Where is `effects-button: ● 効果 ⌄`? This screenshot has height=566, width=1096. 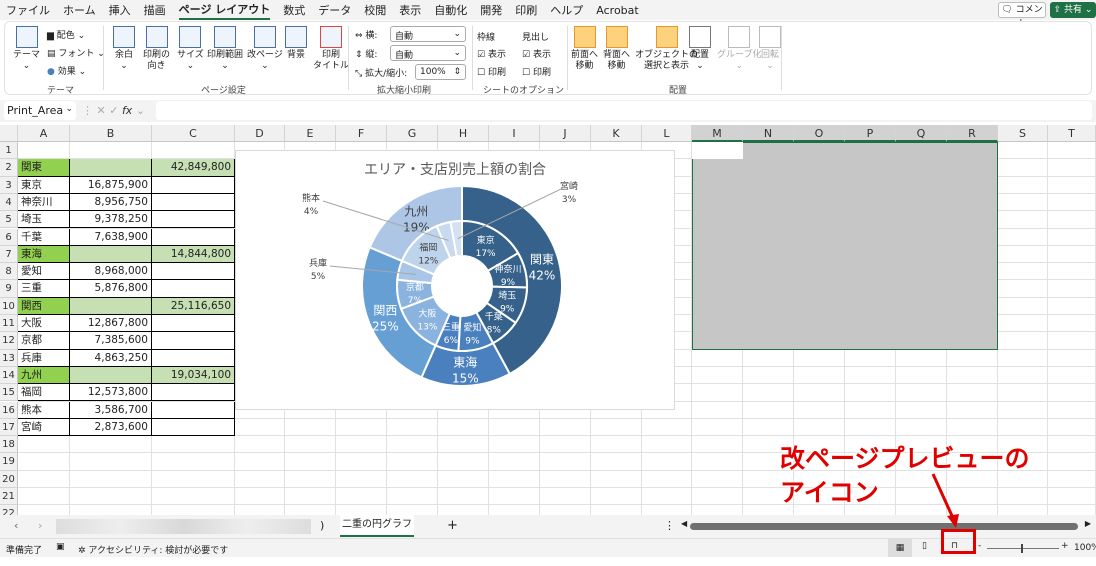 effects-button: ● 効果 ⌄ is located at coordinates (66, 70).